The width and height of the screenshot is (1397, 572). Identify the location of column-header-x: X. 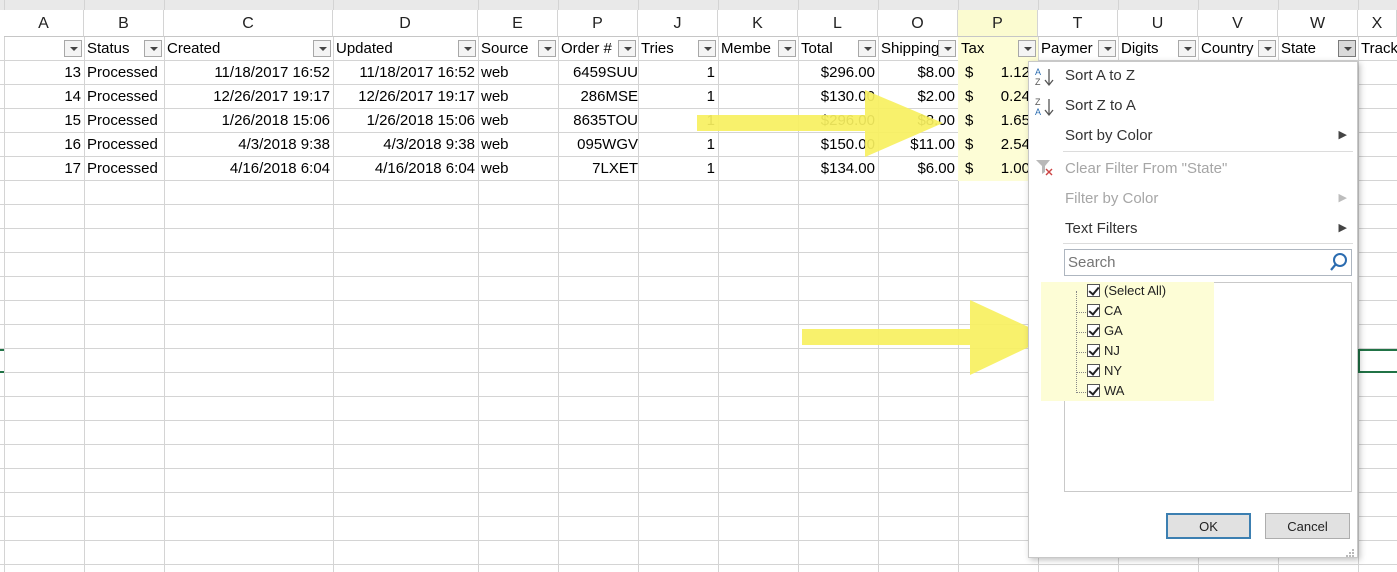
(1377, 23).